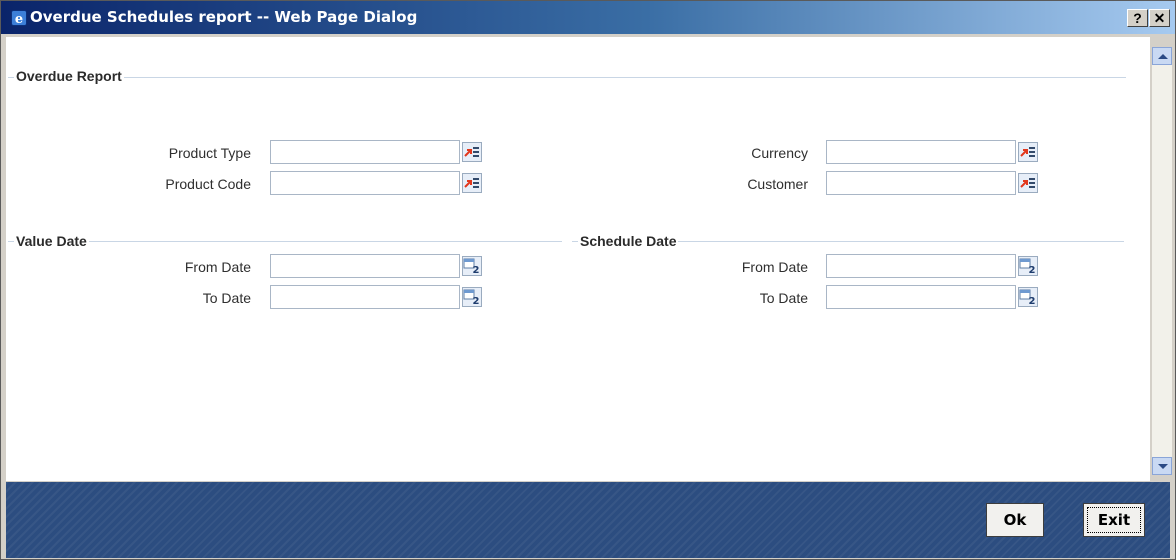  Describe the element at coordinates (921, 297) in the screenshot. I see `schedule-to-date-input` at that location.